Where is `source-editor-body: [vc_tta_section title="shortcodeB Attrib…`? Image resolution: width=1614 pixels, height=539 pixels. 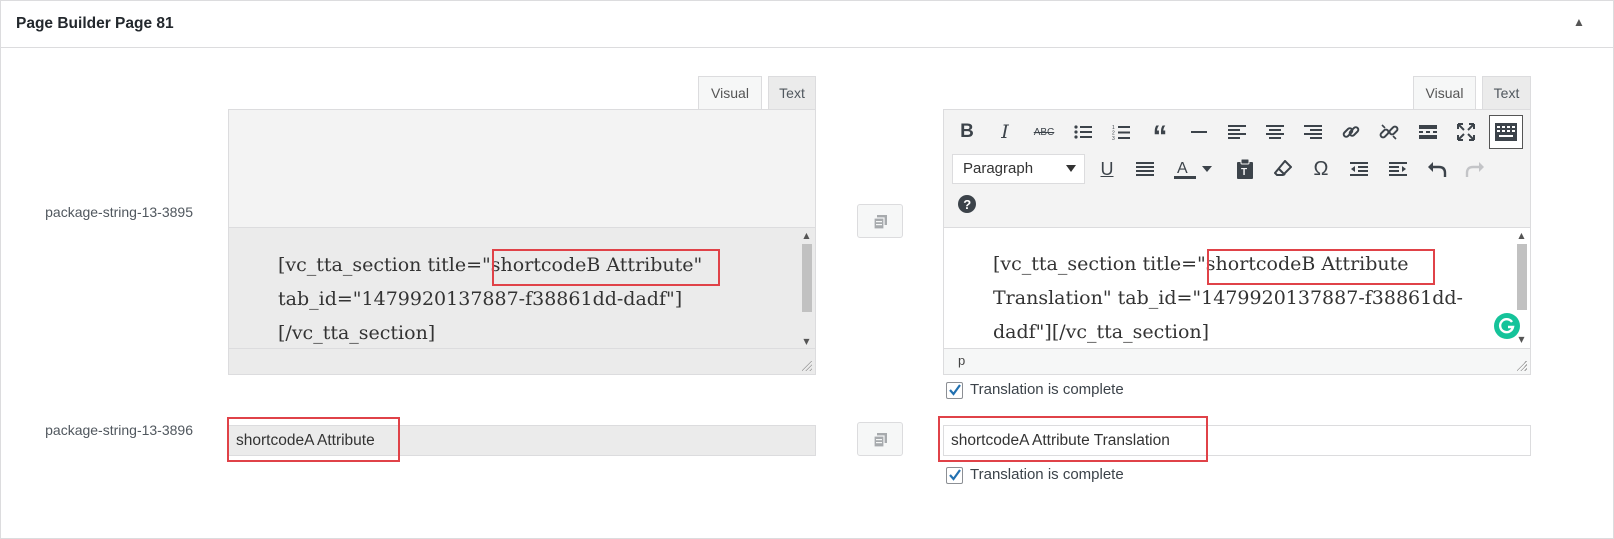
source-editor-body: [vc_tta_section title="shortcodeB Attrib… is located at coordinates (522, 289).